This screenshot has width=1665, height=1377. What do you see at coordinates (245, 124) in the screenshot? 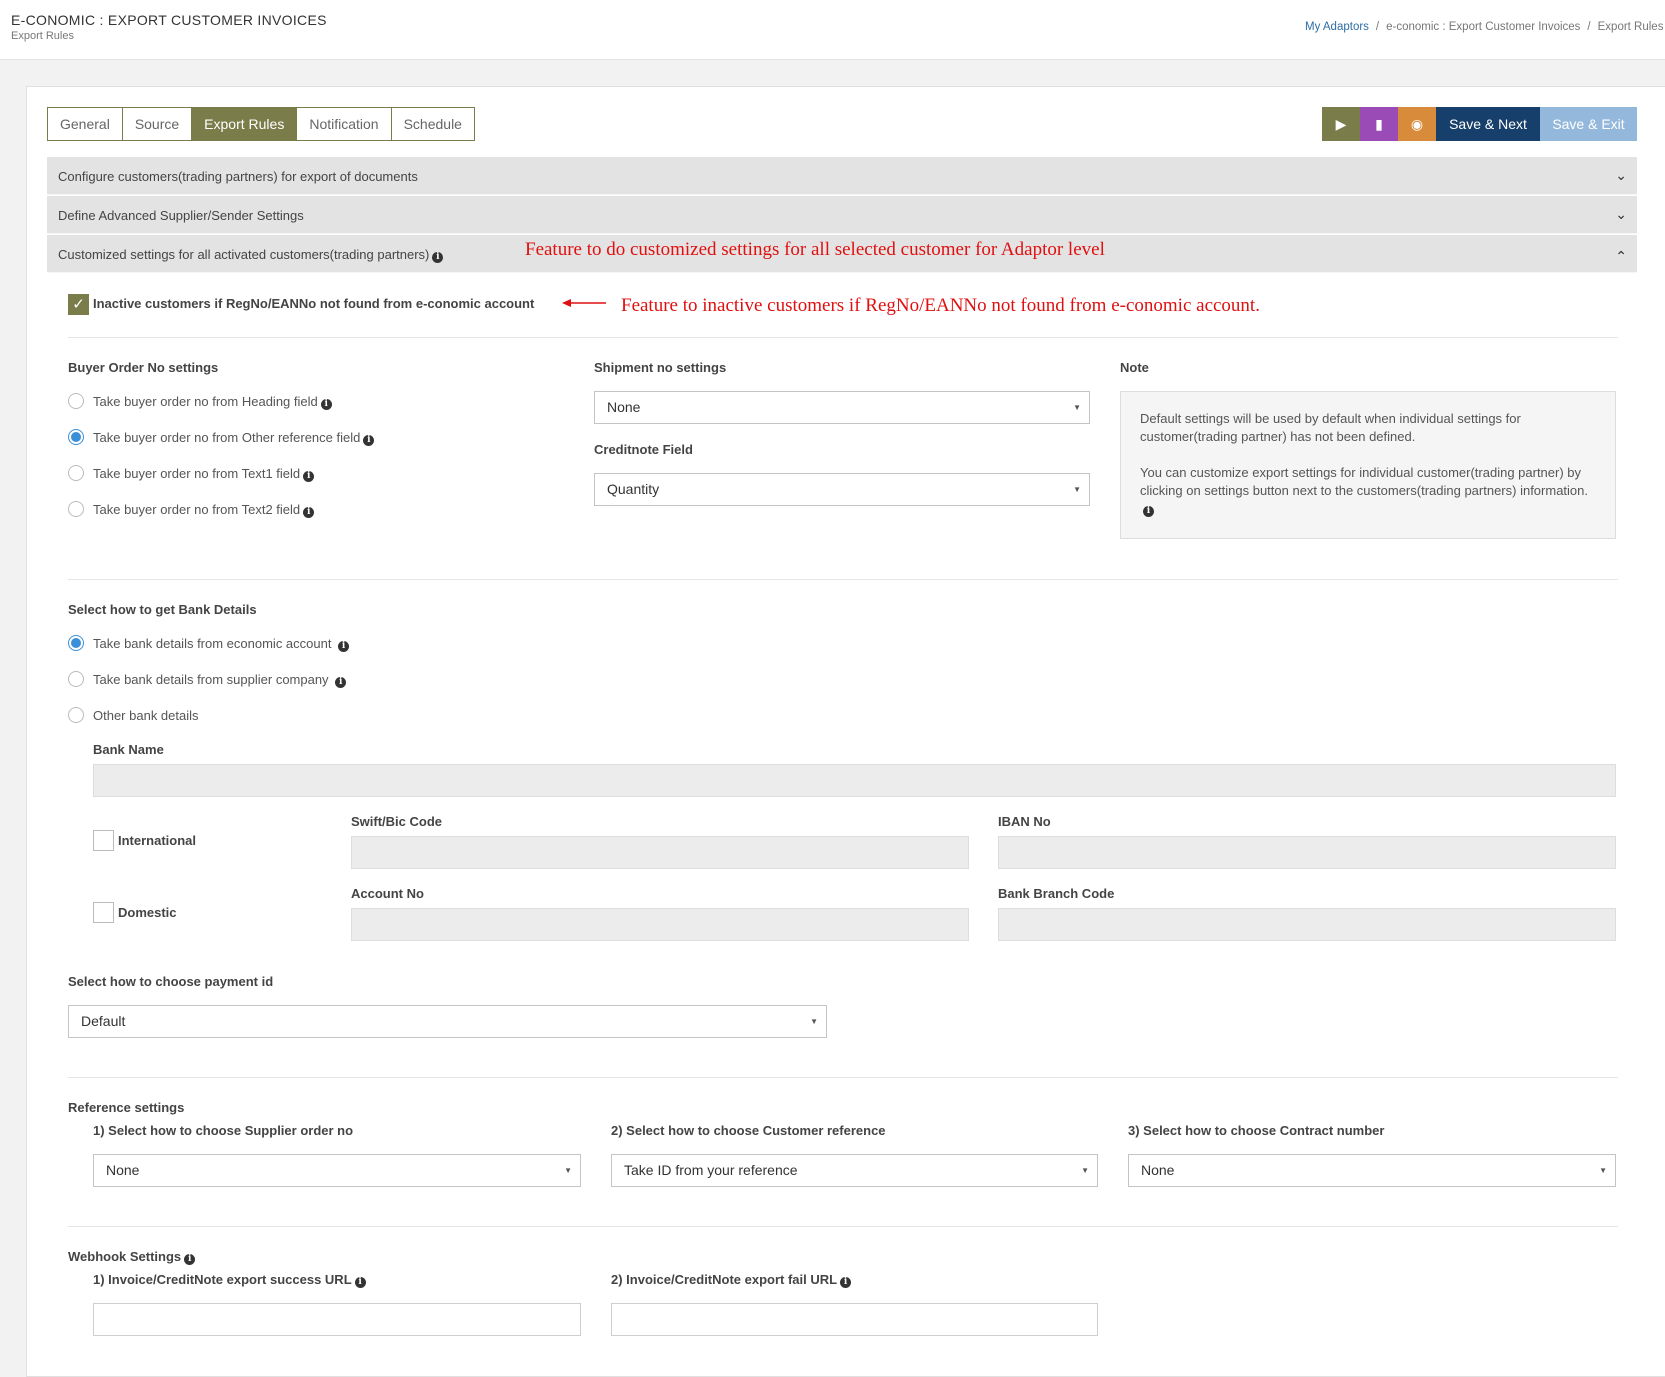
I see `tab-export-rules: Export Rules` at bounding box center [245, 124].